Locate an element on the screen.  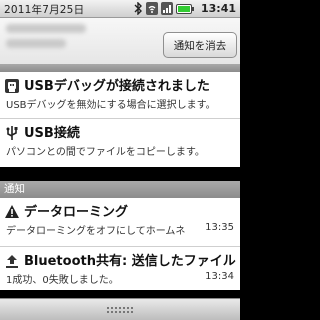
status-time: 13:41 is located at coordinates (219, 8).